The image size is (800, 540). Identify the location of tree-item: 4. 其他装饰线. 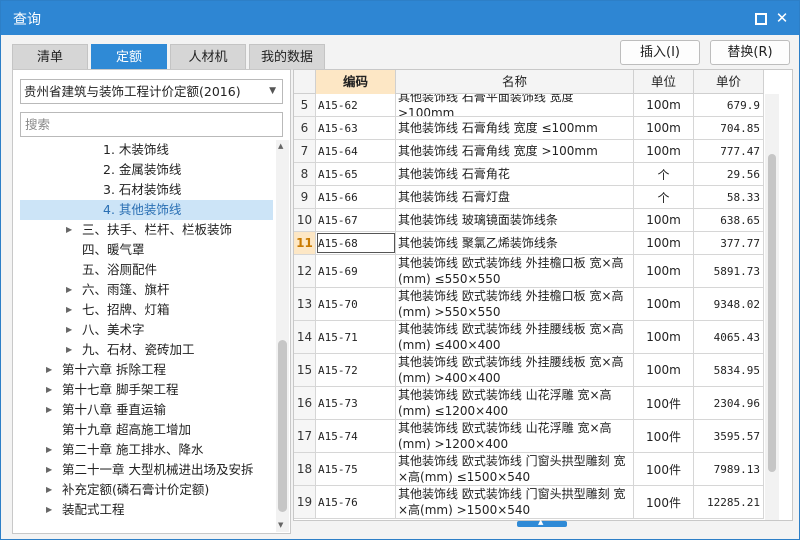
(146, 210).